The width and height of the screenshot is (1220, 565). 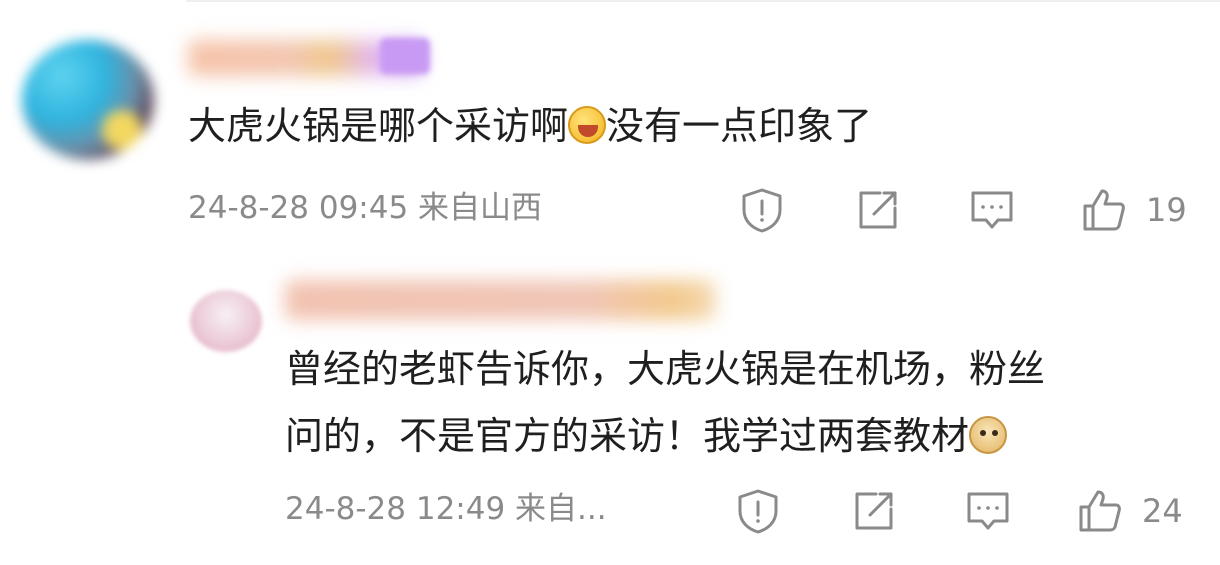 I want to click on like-count: 19, so click(x=1166, y=210).